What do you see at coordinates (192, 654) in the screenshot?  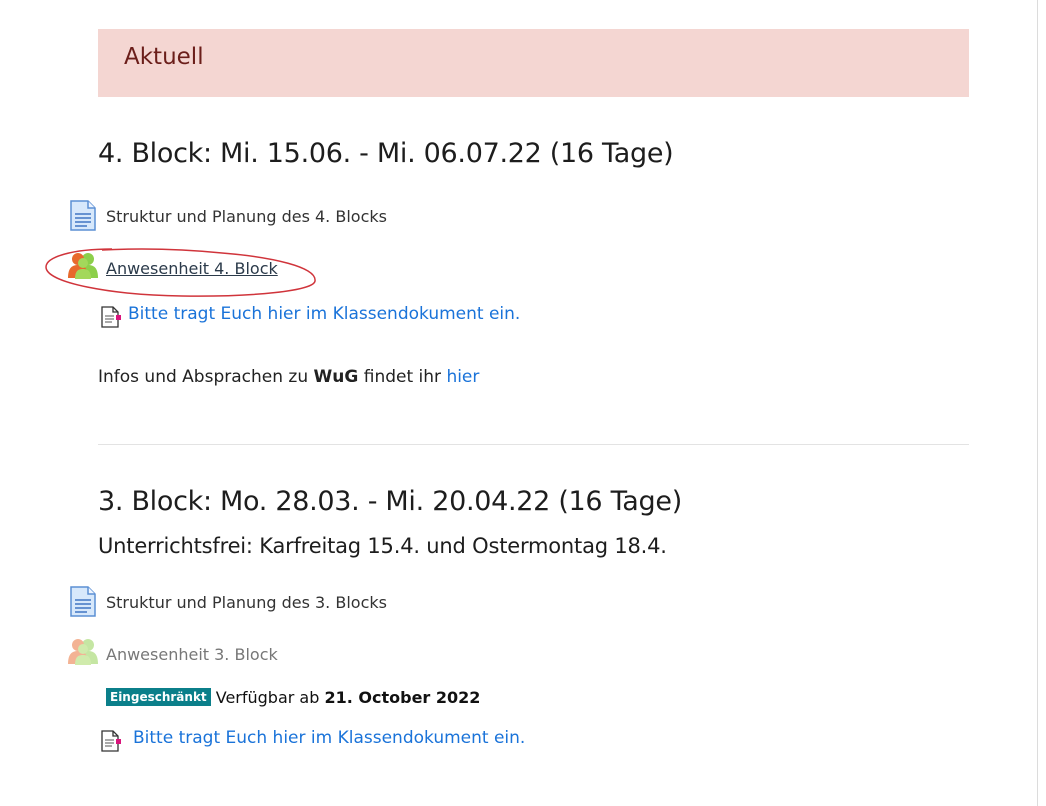 I see `activity-anwesenheit-3: Anwesenheit 3. Block` at bounding box center [192, 654].